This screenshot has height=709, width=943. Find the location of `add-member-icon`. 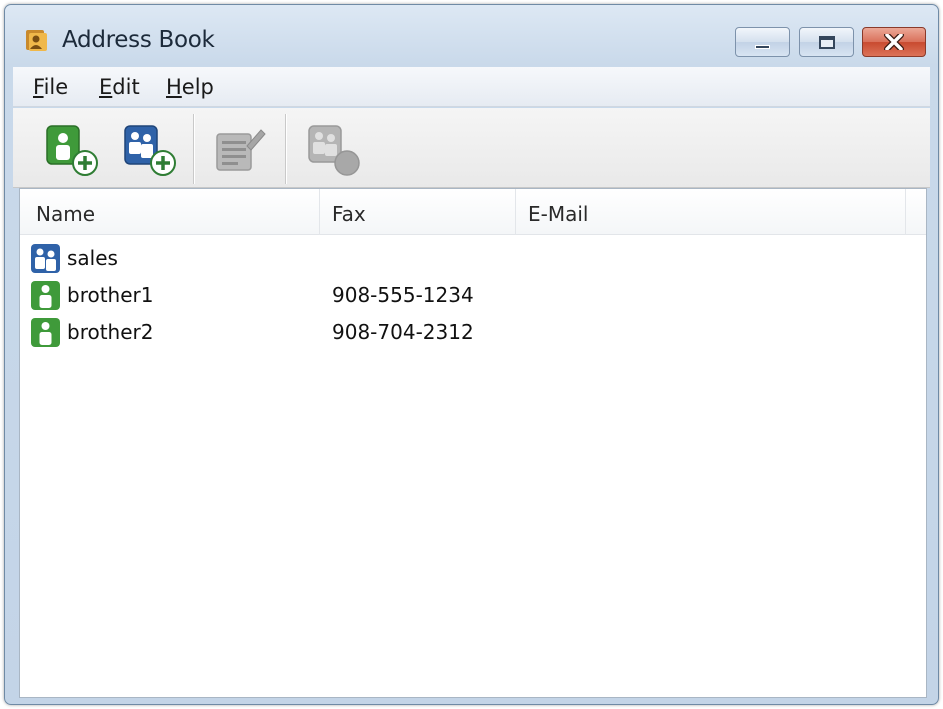

add-member-icon is located at coordinates (72, 150).